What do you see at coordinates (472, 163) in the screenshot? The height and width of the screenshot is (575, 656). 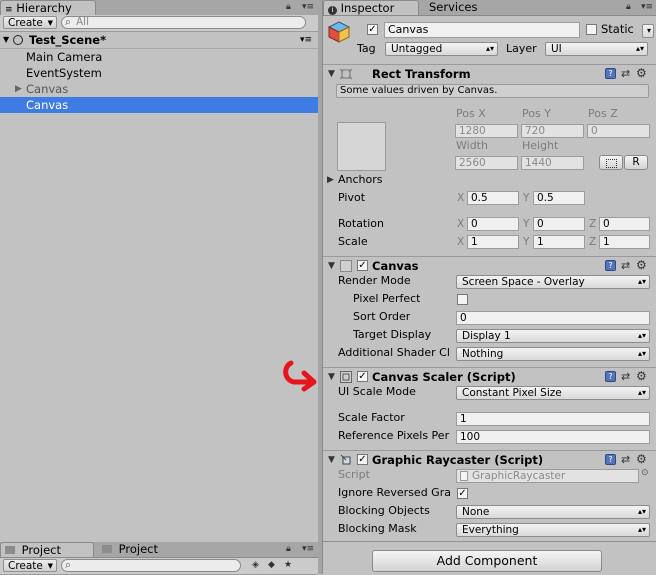 I see `width-value: 2560` at bounding box center [472, 163].